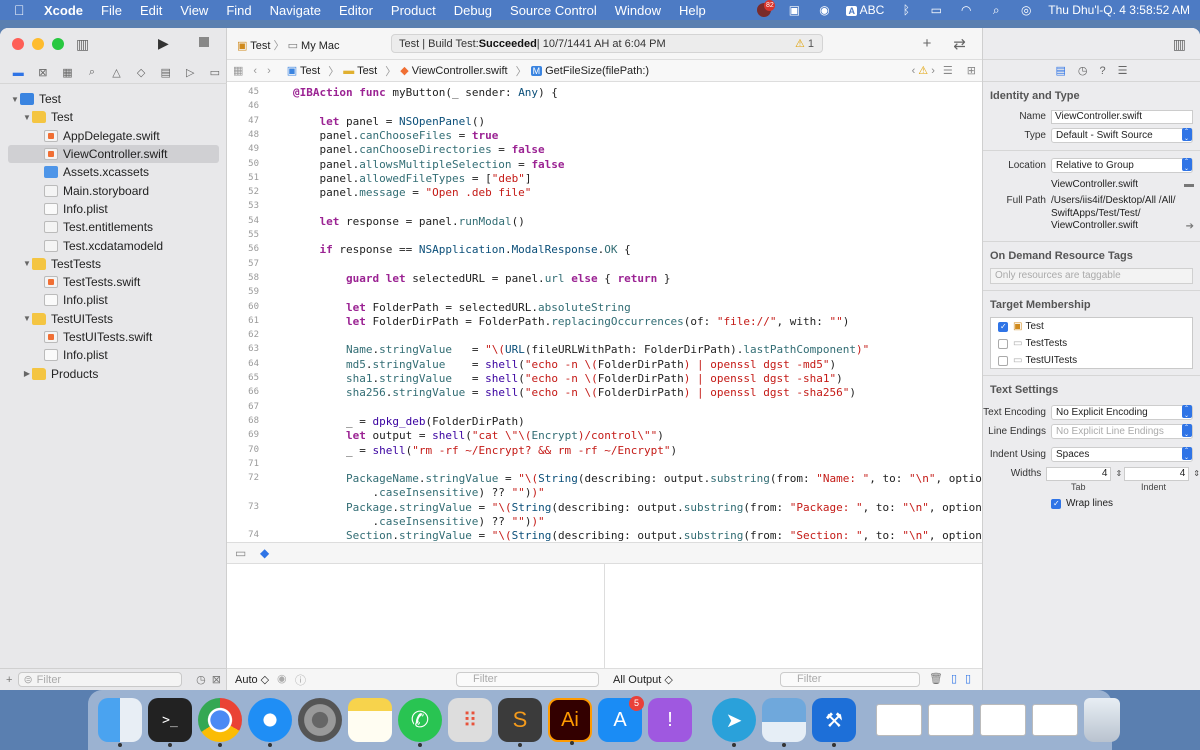  I want to click on code-review-icon: ⇄, so click(959, 44).